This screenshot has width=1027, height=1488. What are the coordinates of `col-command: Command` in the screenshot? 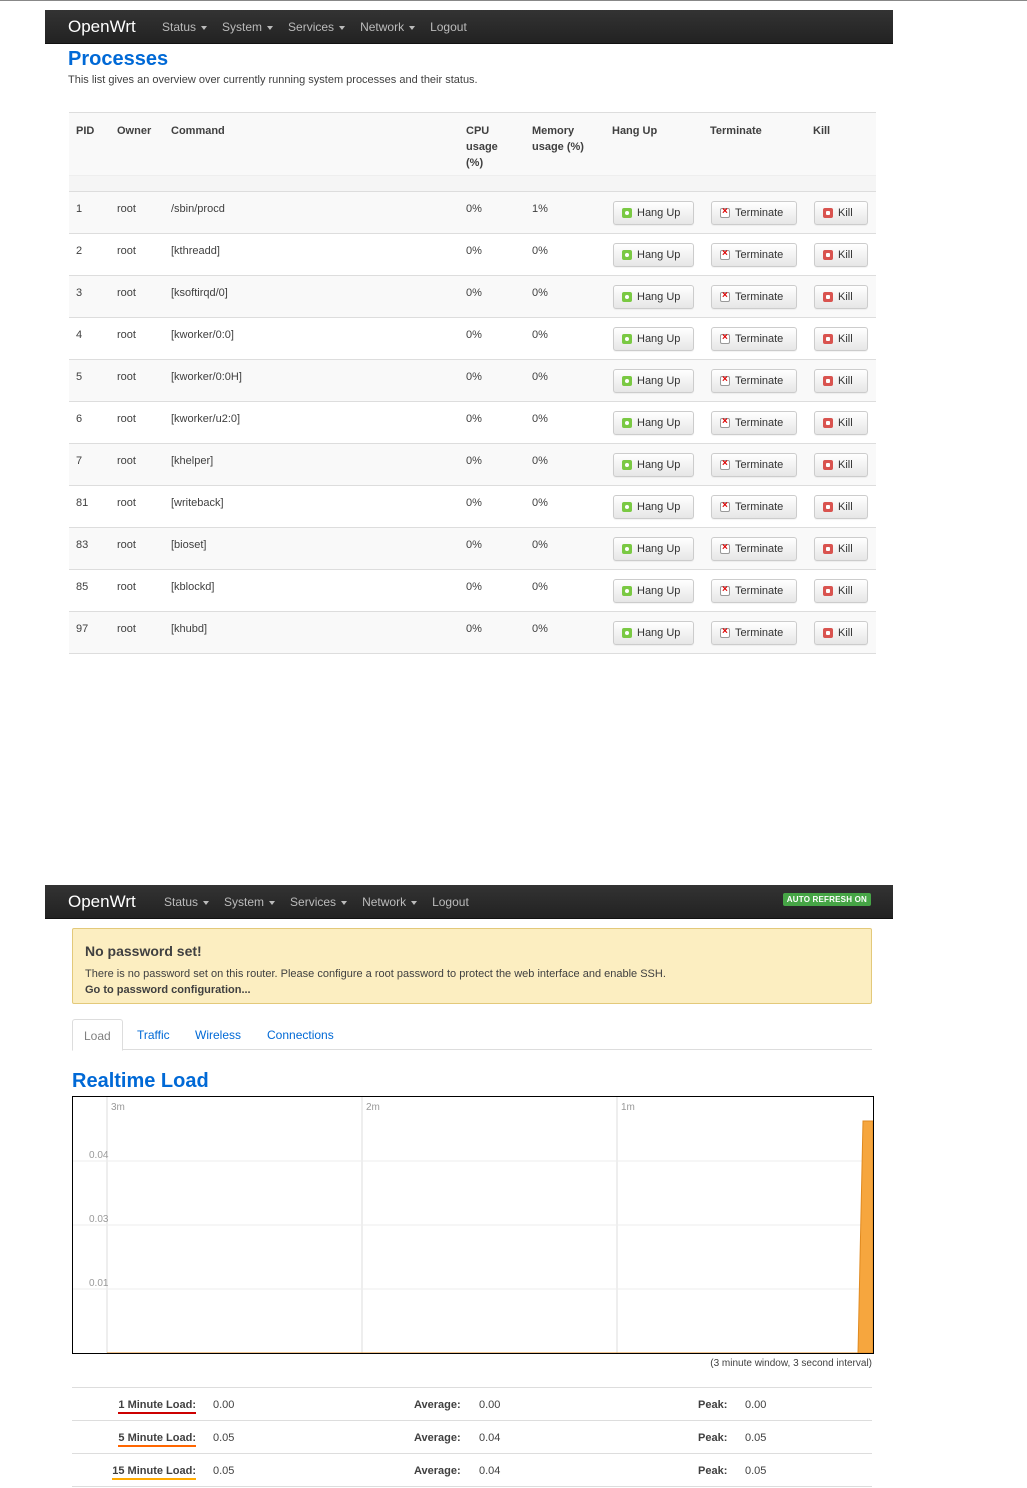 It's located at (198, 131).